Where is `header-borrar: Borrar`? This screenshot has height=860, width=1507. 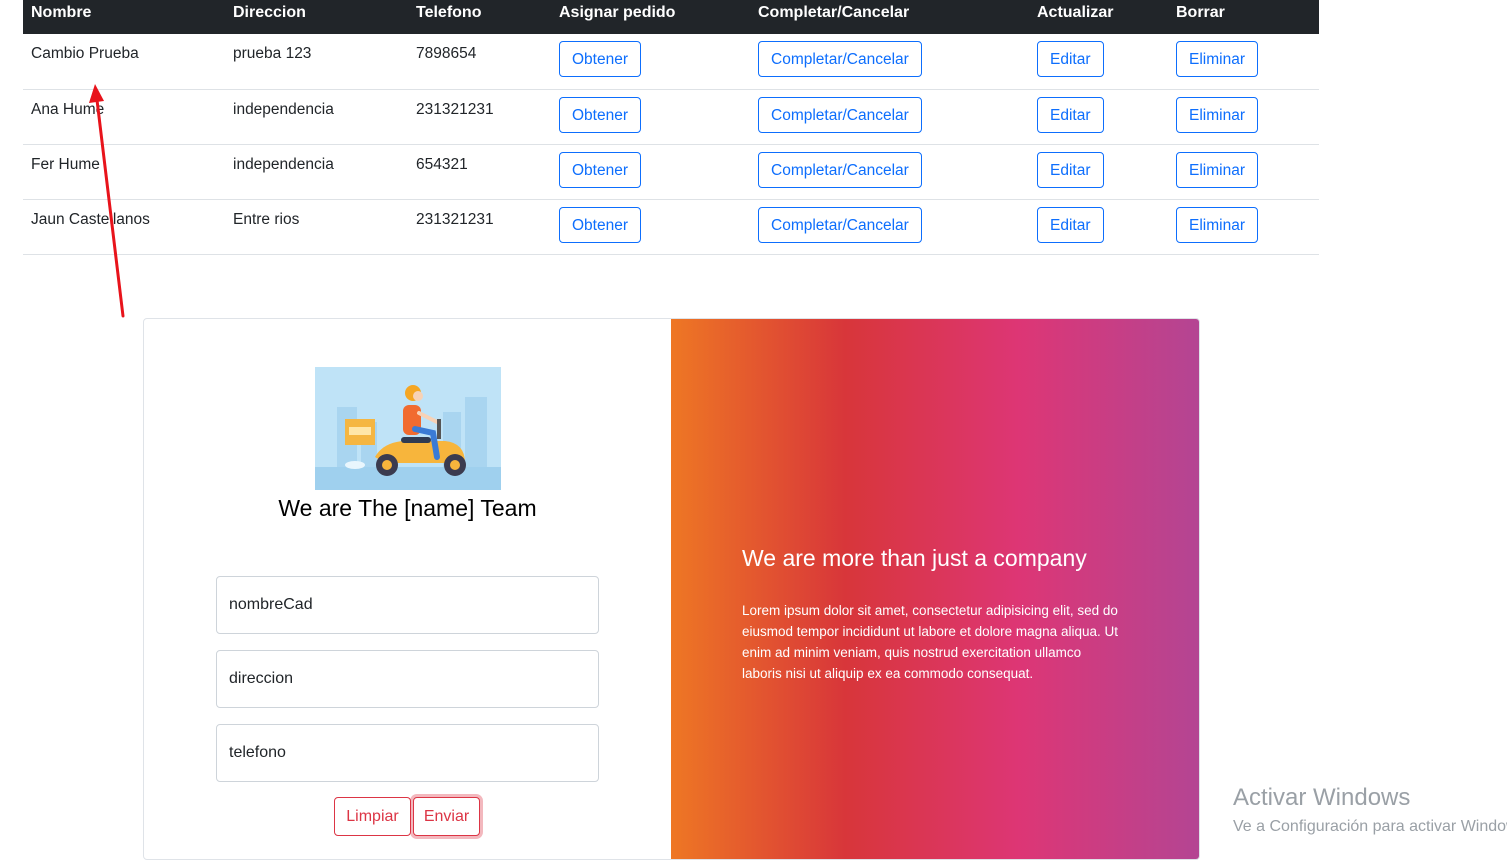
header-borrar: Borrar is located at coordinates (1200, 12).